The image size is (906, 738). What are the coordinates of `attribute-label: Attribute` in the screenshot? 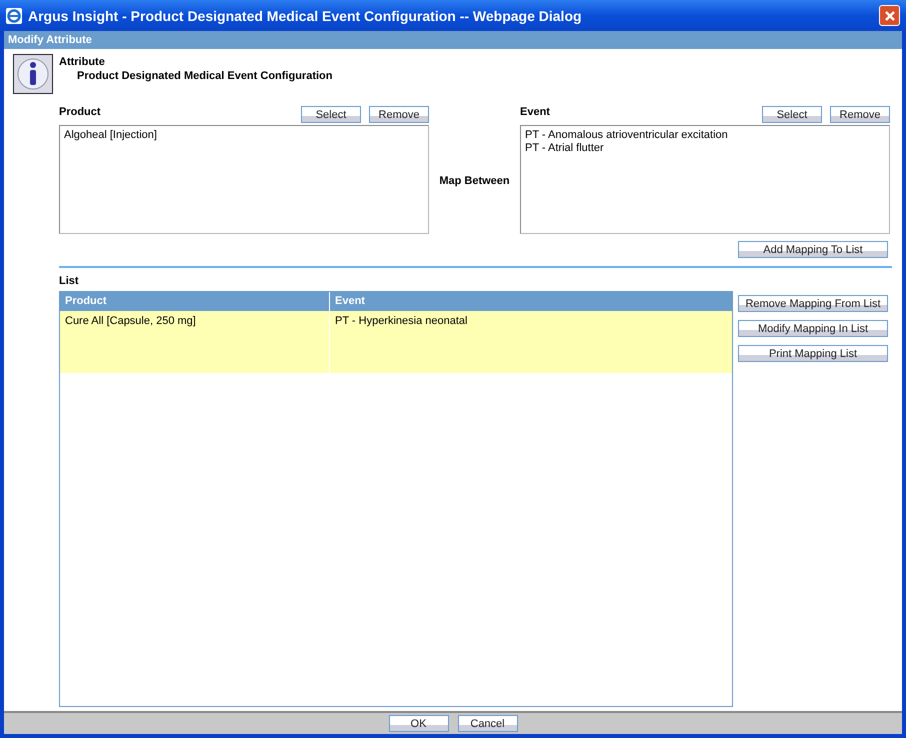 It's located at (82, 62).